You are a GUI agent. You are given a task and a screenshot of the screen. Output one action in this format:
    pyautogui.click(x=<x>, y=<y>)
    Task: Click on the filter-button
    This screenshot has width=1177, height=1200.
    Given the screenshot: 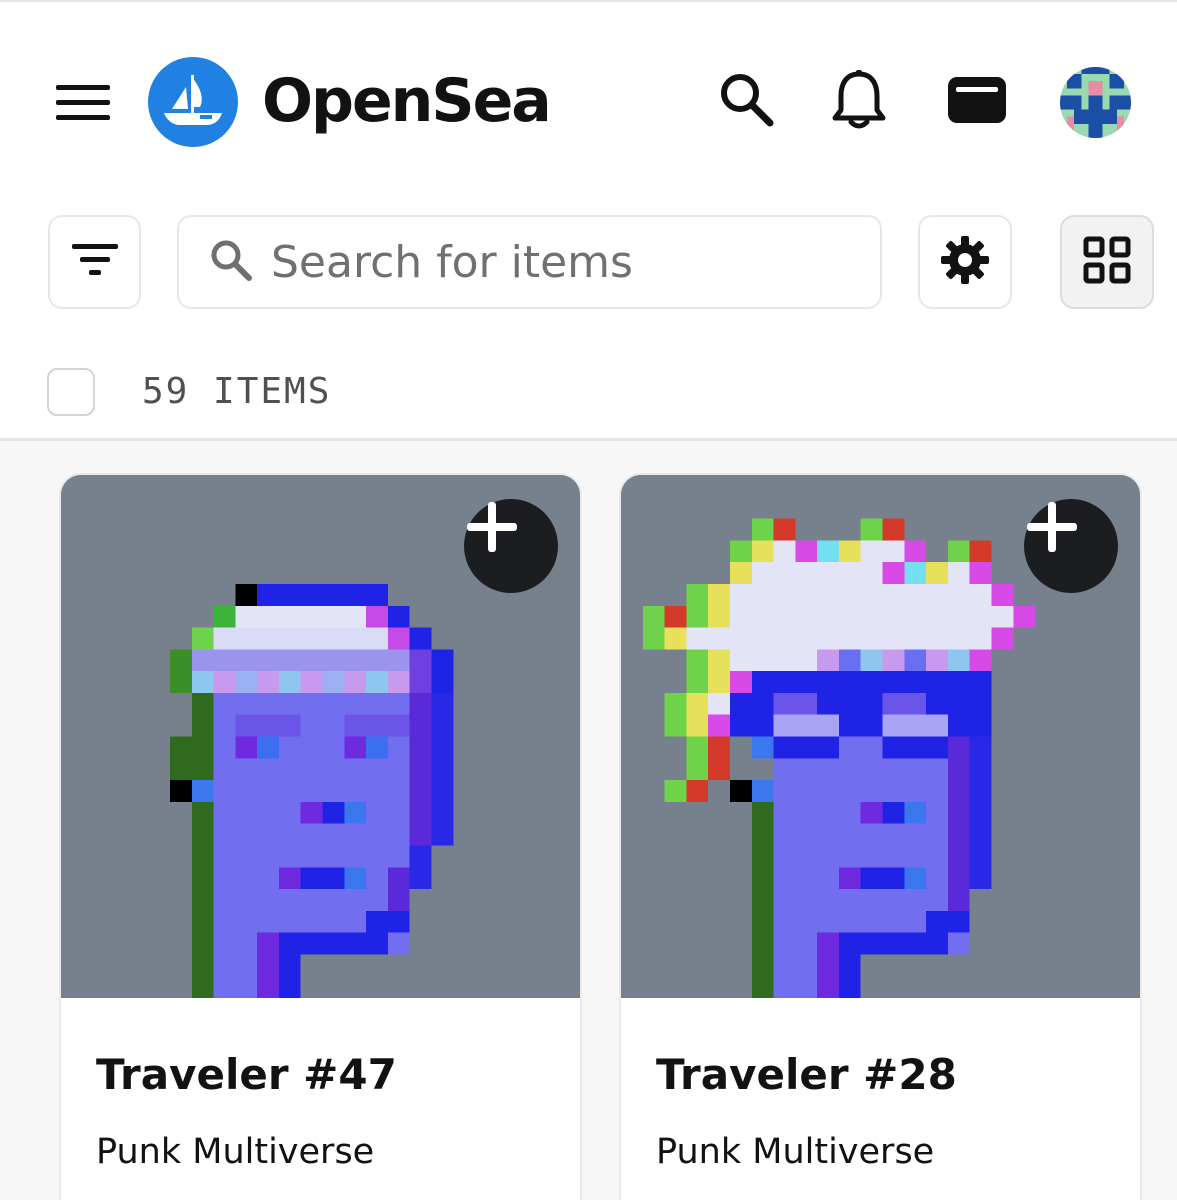 What is the action you would take?
    pyautogui.click(x=94, y=262)
    